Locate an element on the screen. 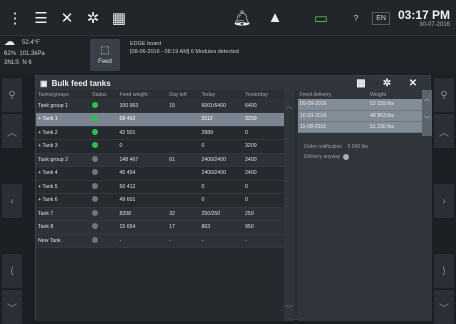  delivery-anyway-toggle is located at coordinates (346, 156).